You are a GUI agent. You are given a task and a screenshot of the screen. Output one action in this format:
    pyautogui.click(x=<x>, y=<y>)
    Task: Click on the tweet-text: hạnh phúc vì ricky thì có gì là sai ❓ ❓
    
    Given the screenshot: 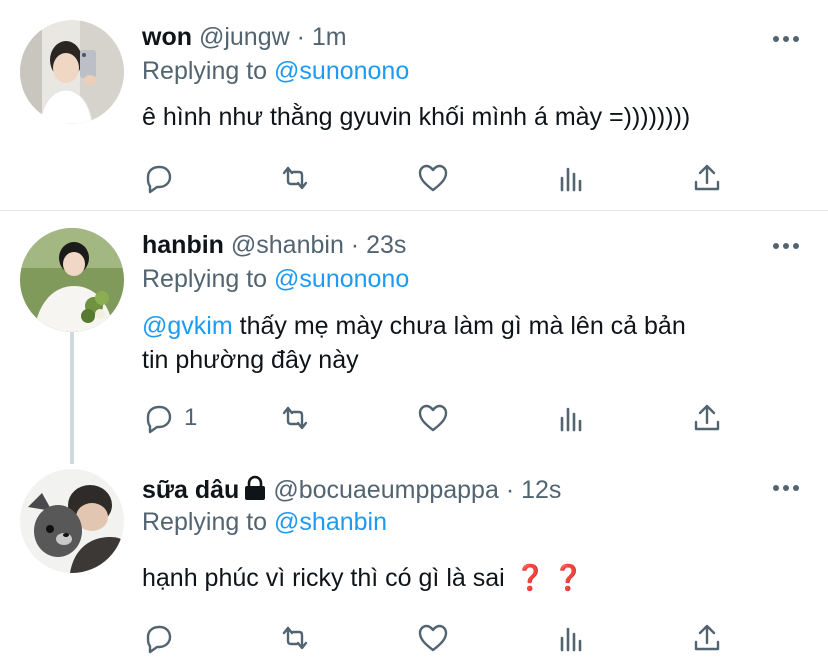 What is the action you would take?
    pyautogui.click(x=467, y=578)
    